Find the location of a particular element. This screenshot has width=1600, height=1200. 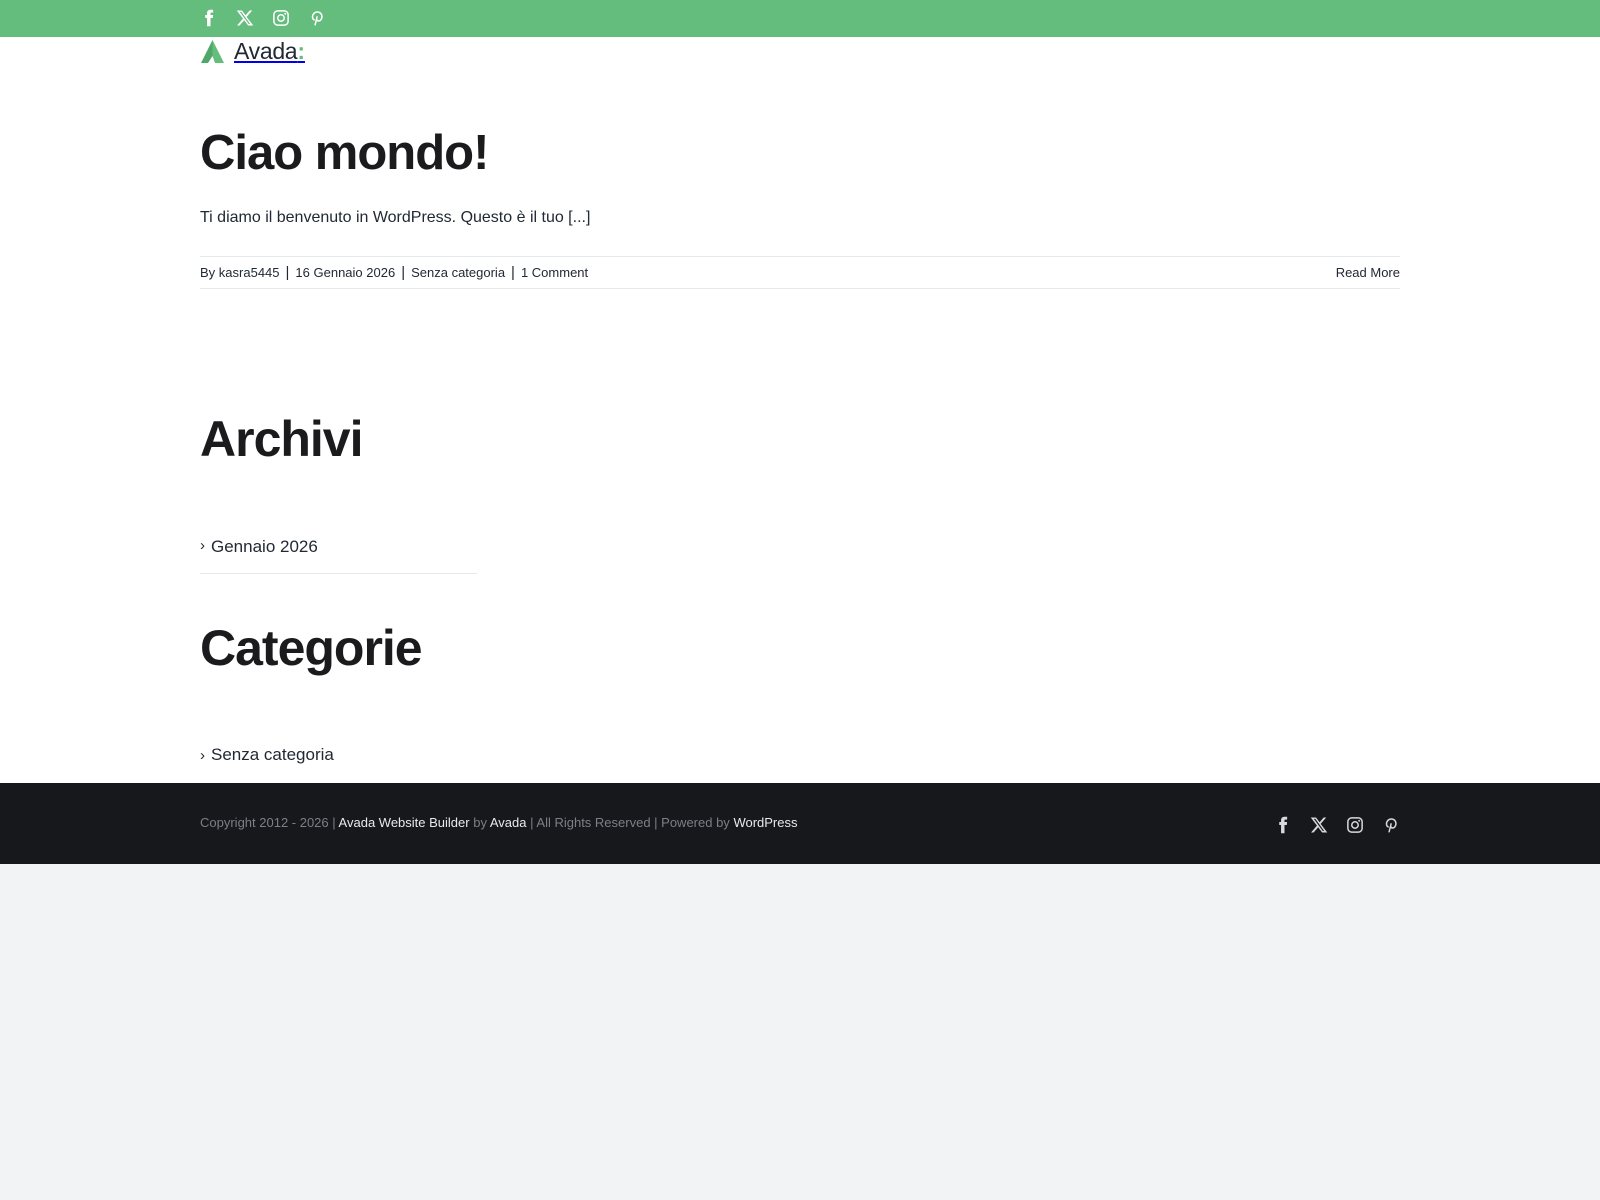

meta-date: 16 Gennaio 2026 is located at coordinates (345, 272).